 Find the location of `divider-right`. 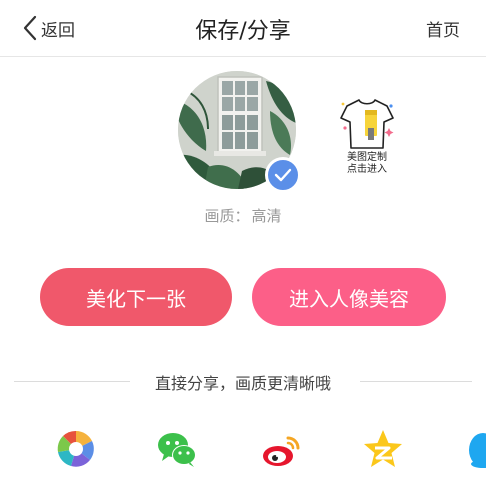

divider-right is located at coordinates (416, 381).